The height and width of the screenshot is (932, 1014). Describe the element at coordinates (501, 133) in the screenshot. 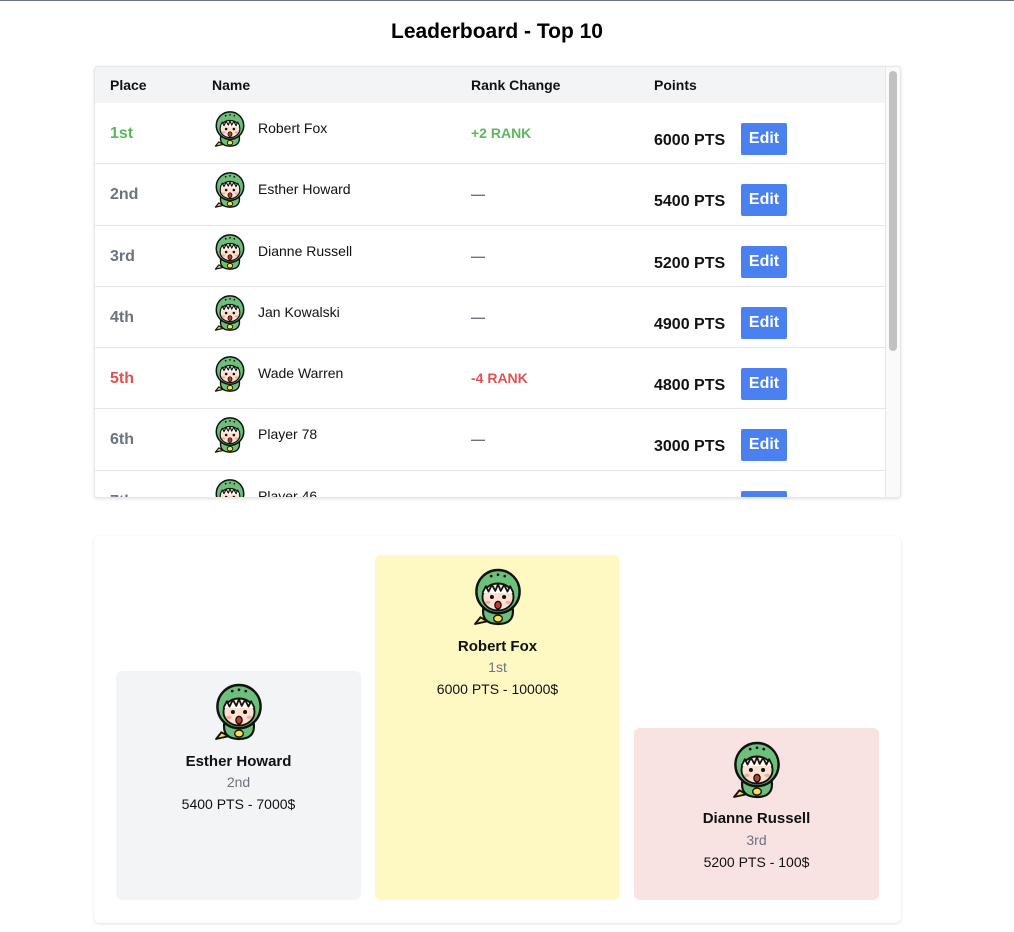

I see `row-rank-change: +2 RANK` at that location.